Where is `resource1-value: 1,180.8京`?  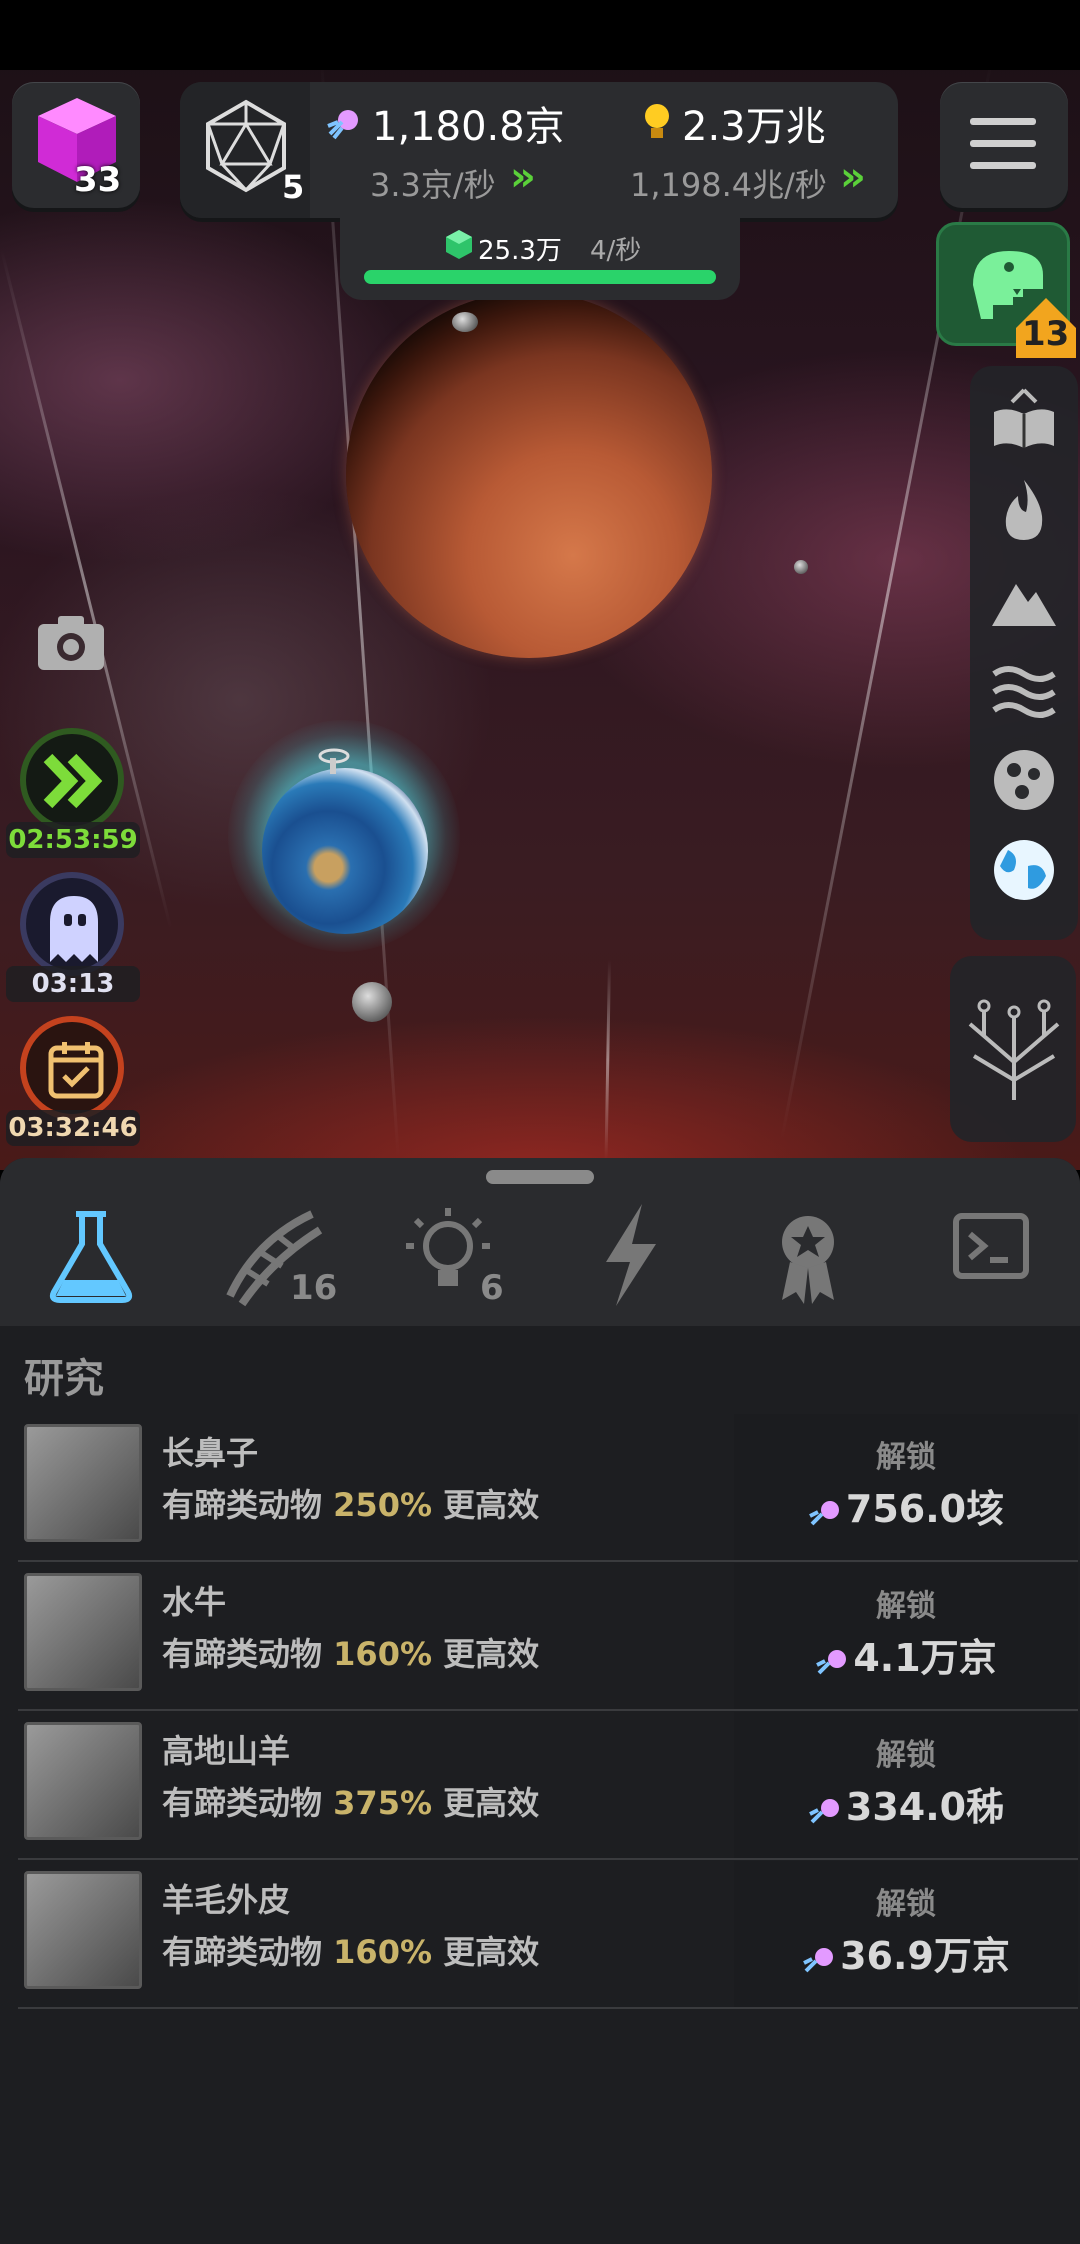
resource1-value: 1,180.8京 is located at coordinates (468, 127).